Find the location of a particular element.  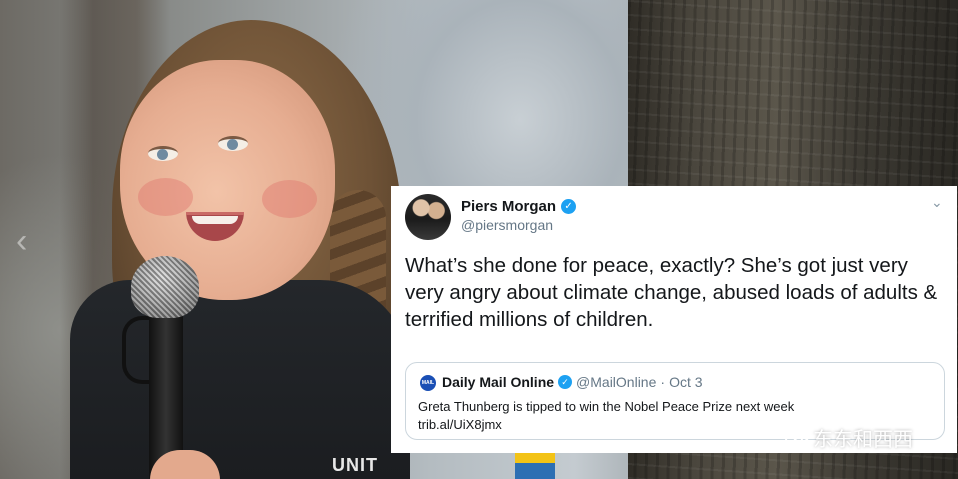

quoted-author-row: Daily Mail Online ✓ @MailOnline · Oct 3 is located at coordinates (572, 382).